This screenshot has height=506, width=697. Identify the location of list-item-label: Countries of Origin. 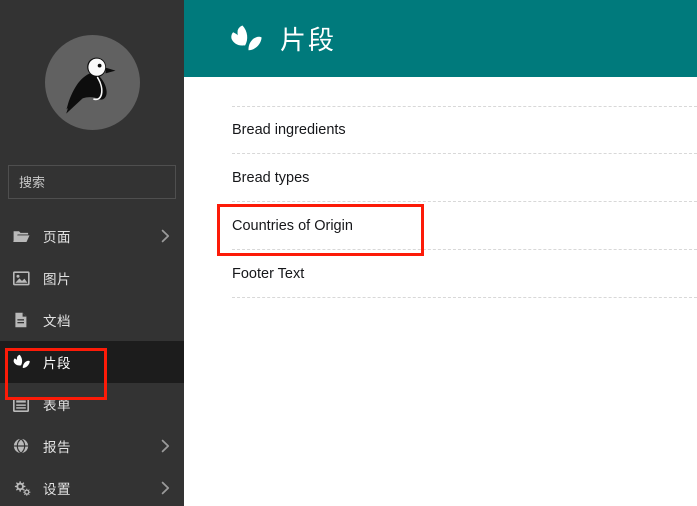
(292, 225).